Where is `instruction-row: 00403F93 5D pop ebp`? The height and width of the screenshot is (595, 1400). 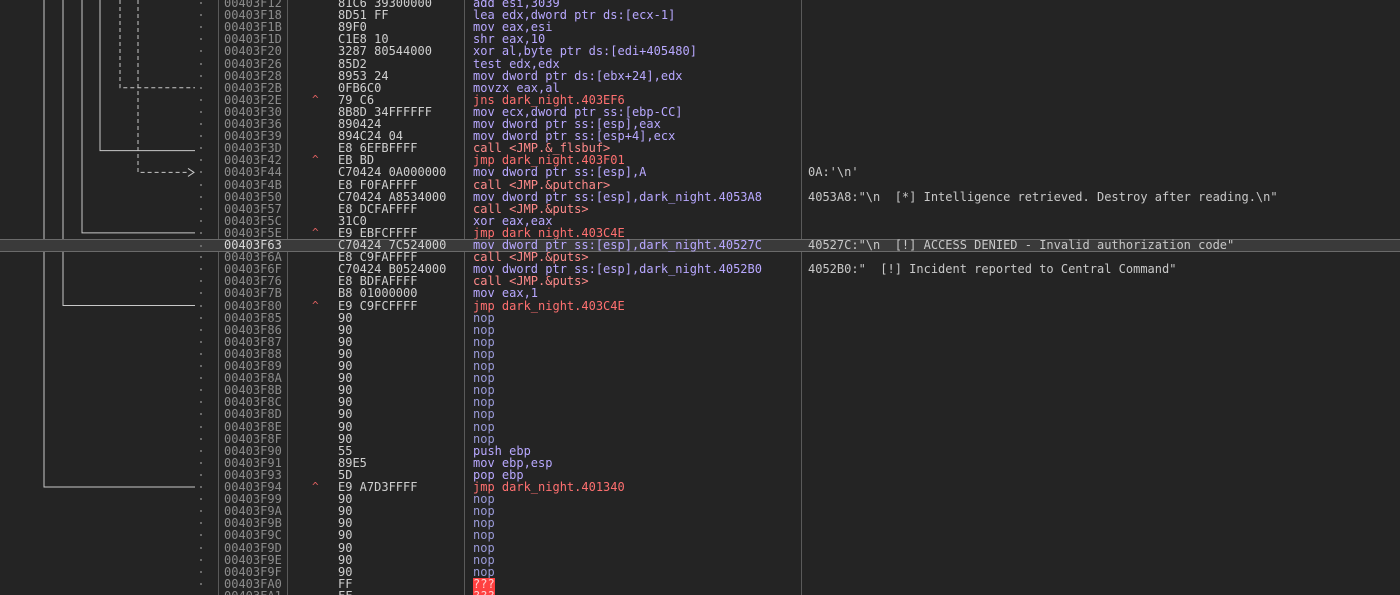
instruction-row: 00403F93 5D pop ebp is located at coordinates (700, 475).